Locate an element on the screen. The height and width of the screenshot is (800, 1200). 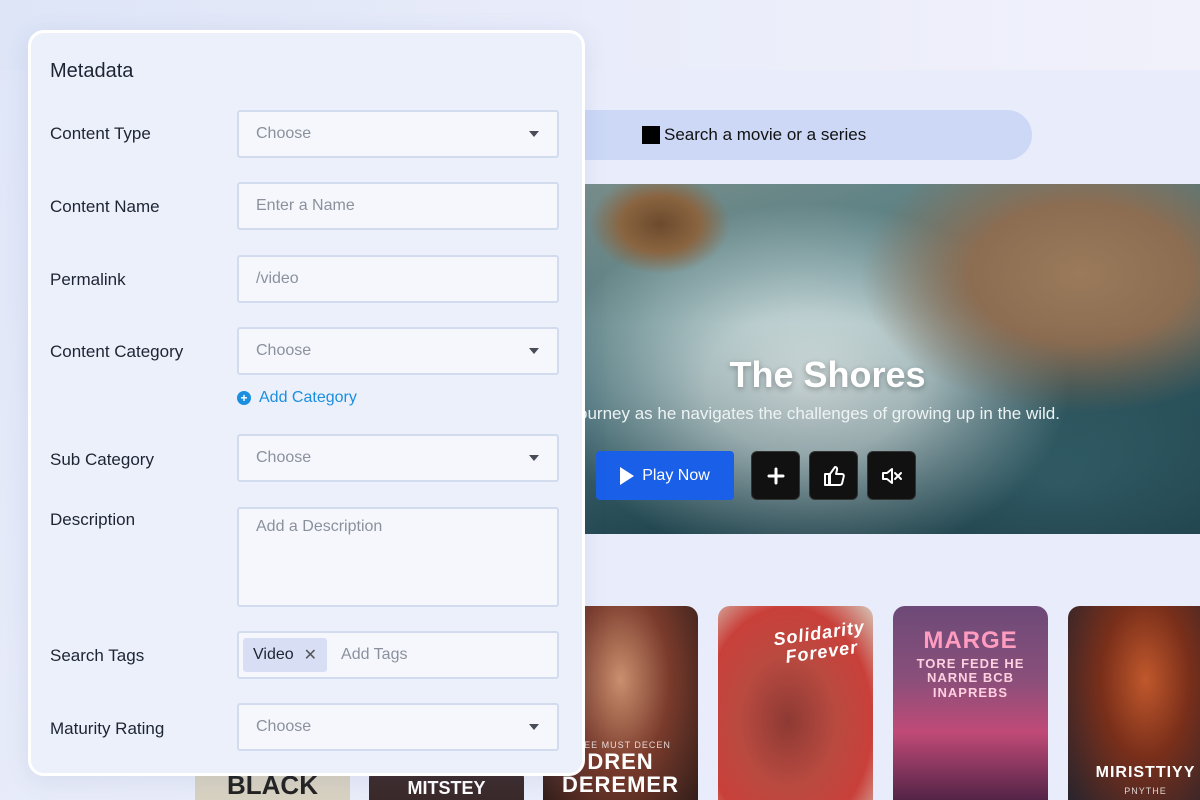
content-type-label: Content Type is located at coordinates (100, 133).